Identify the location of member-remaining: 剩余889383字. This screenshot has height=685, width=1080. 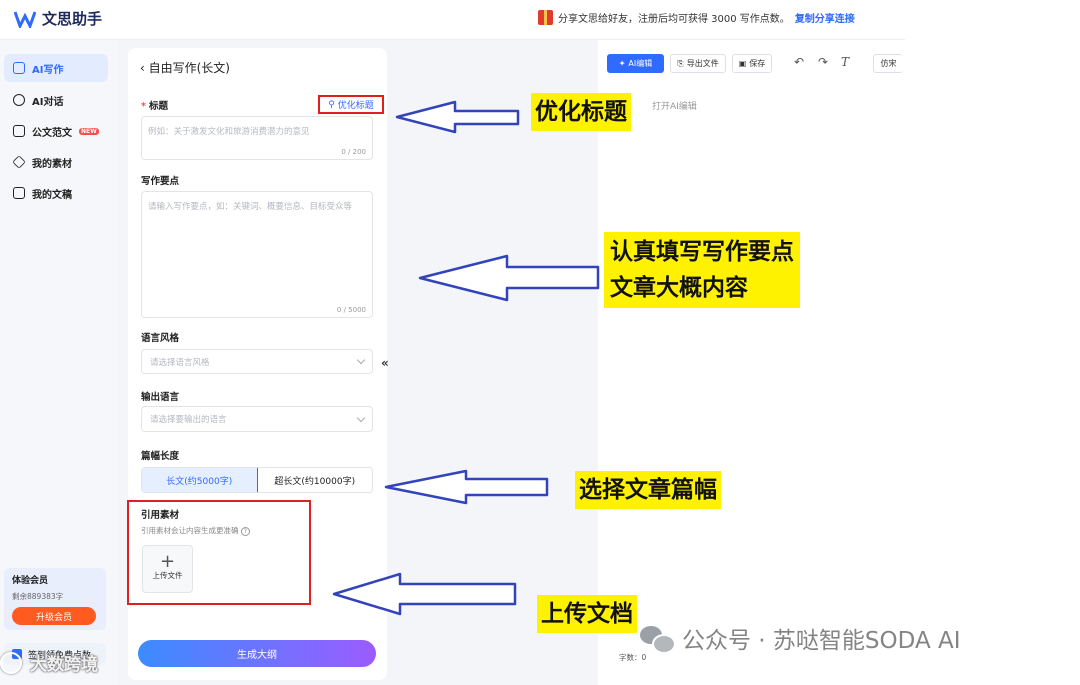
(38, 596).